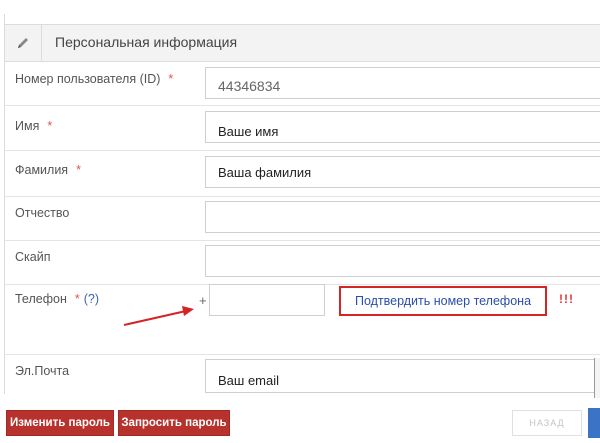 The height and width of the screenshot is (443, 600). I want to click on email-label: Эл.Почта, so click(42, 371).